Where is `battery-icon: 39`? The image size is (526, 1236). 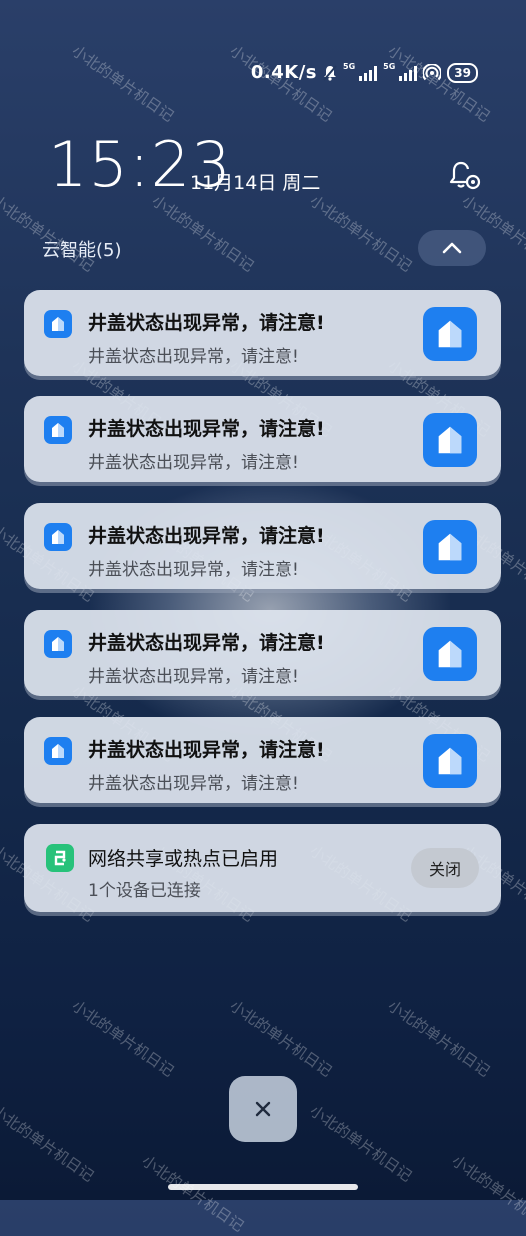 battery-icon: 39 is located at coordinates (462, 72).